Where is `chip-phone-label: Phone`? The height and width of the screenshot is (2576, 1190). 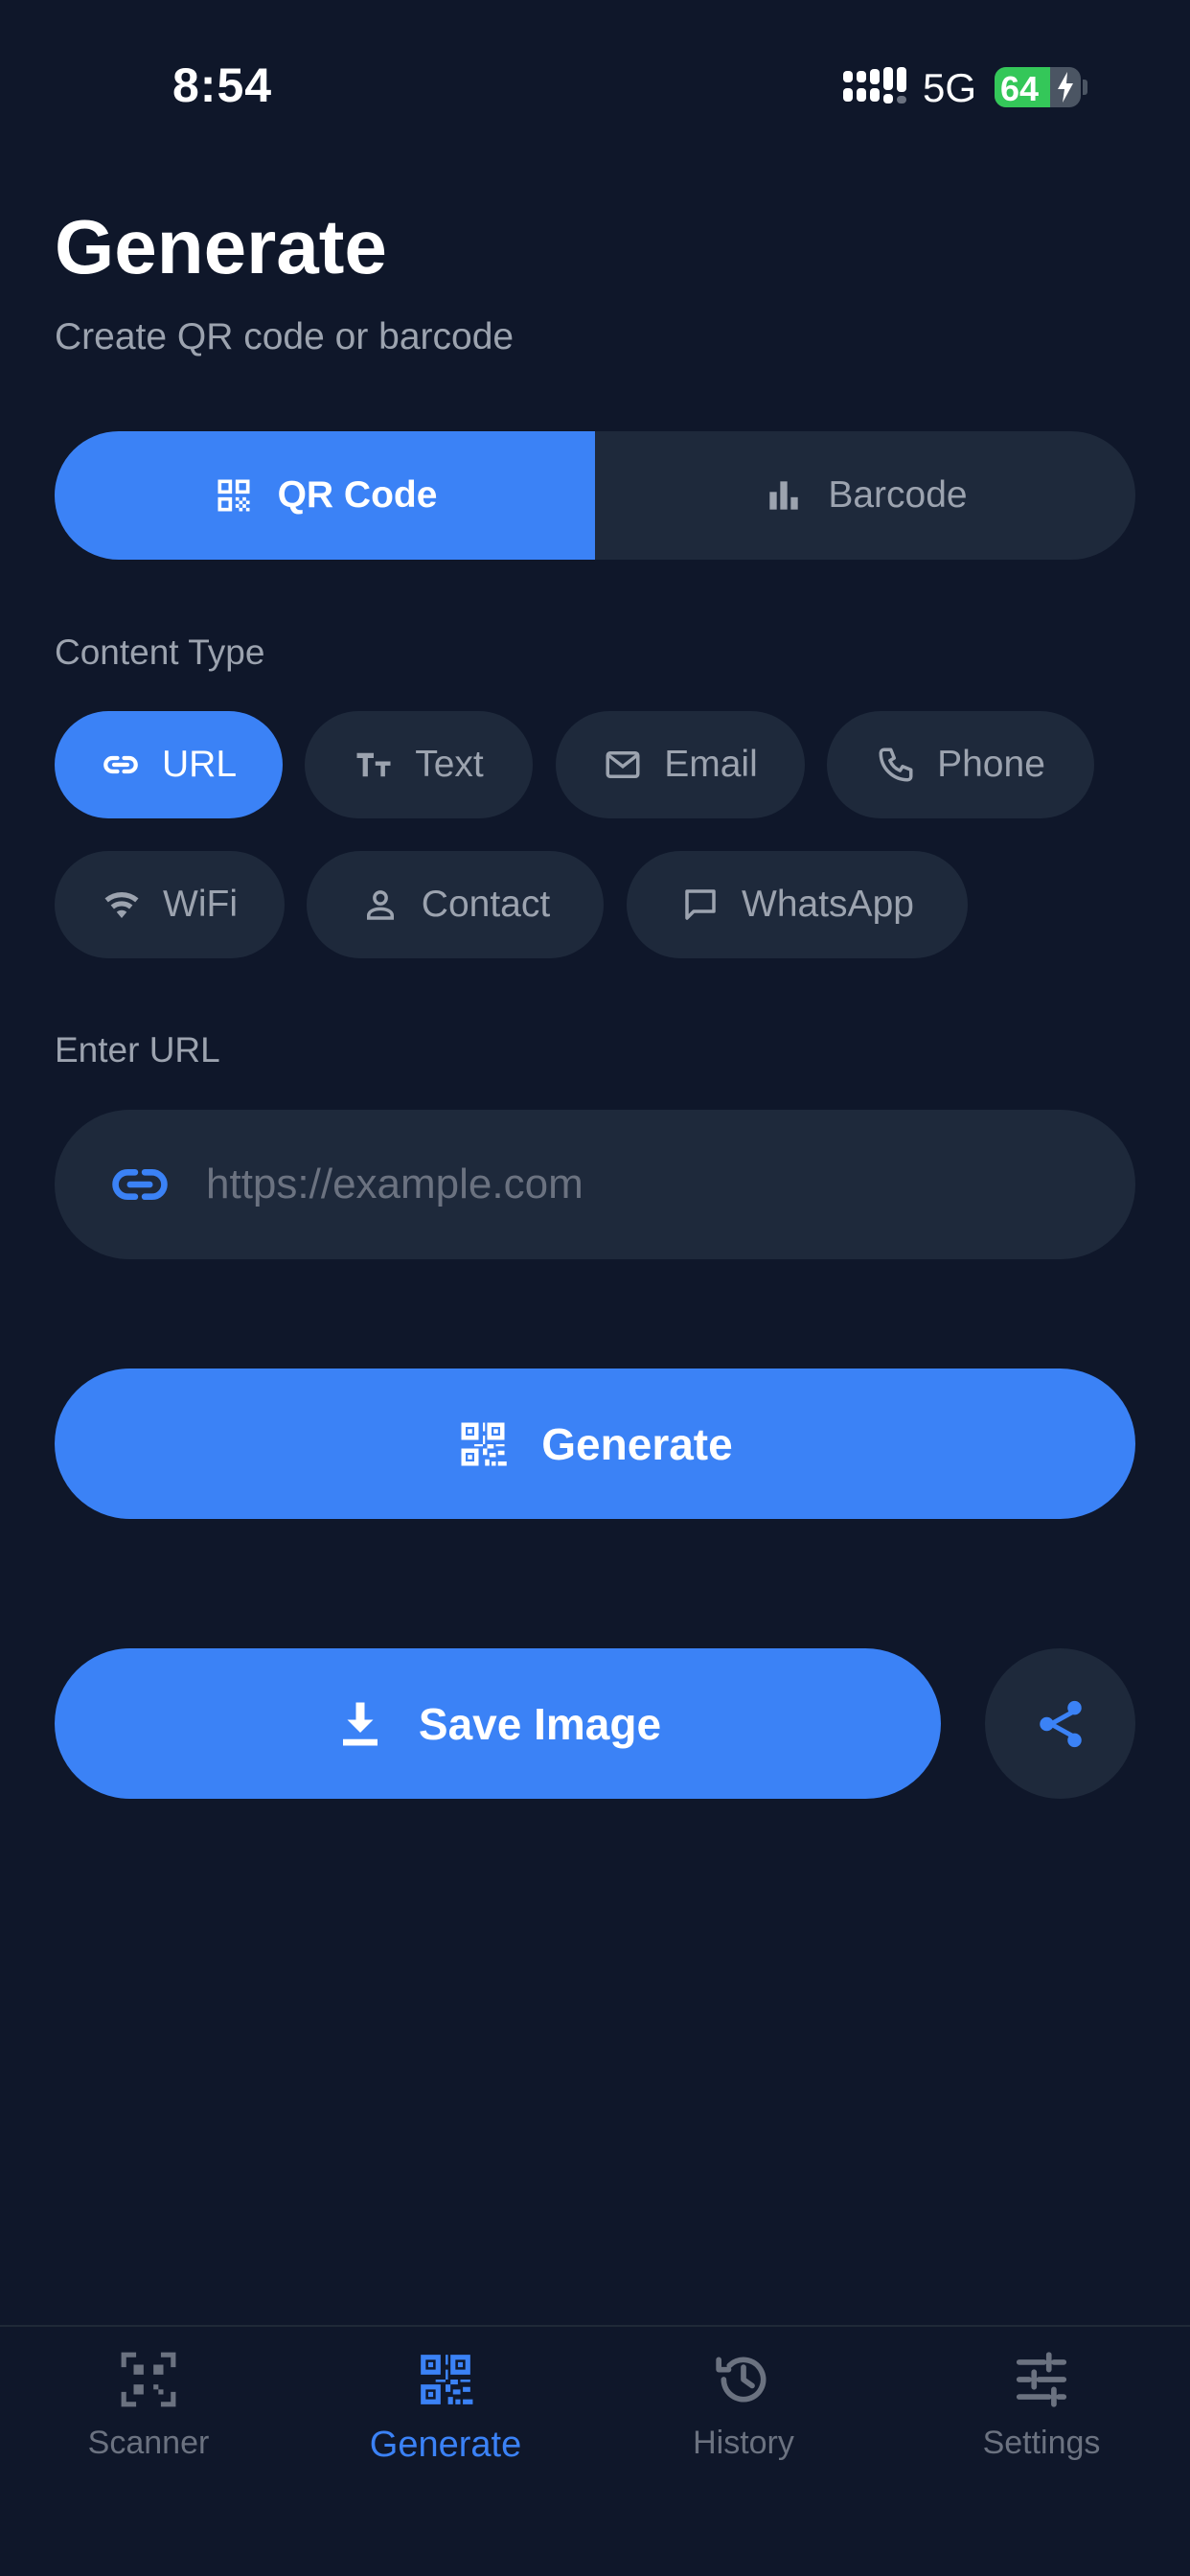 chip-phone-label: Phone is located at coordinates (991, 764).